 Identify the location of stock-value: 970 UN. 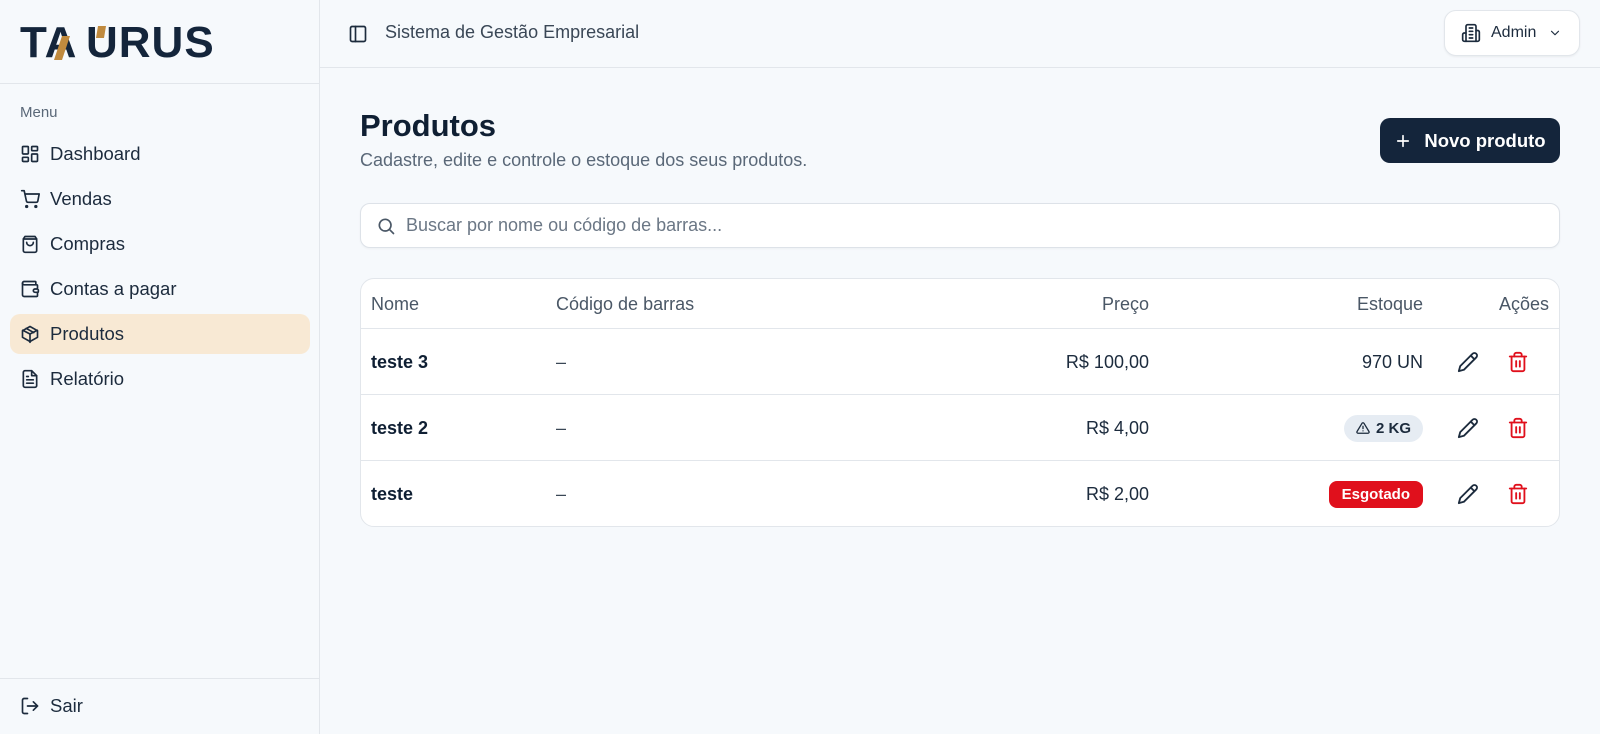
(1392, 361).